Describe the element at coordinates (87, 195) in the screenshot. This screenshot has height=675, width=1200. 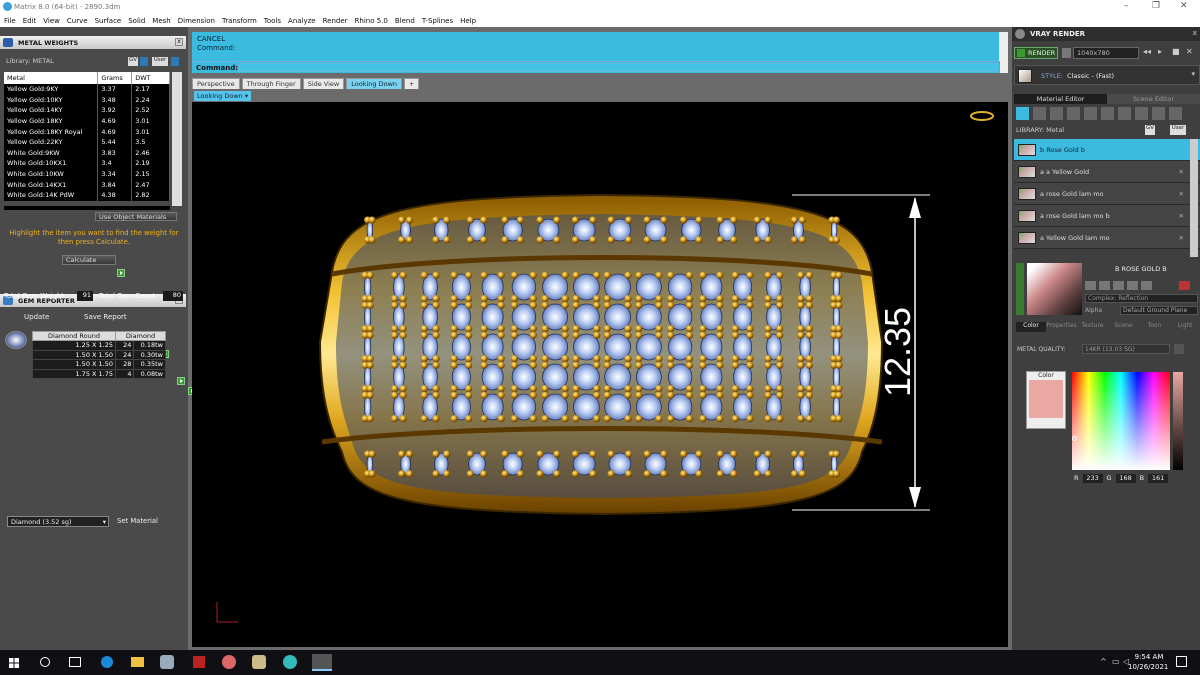
I see `table-row: White Gold:14K PdW 4.38 2.82` at that location.